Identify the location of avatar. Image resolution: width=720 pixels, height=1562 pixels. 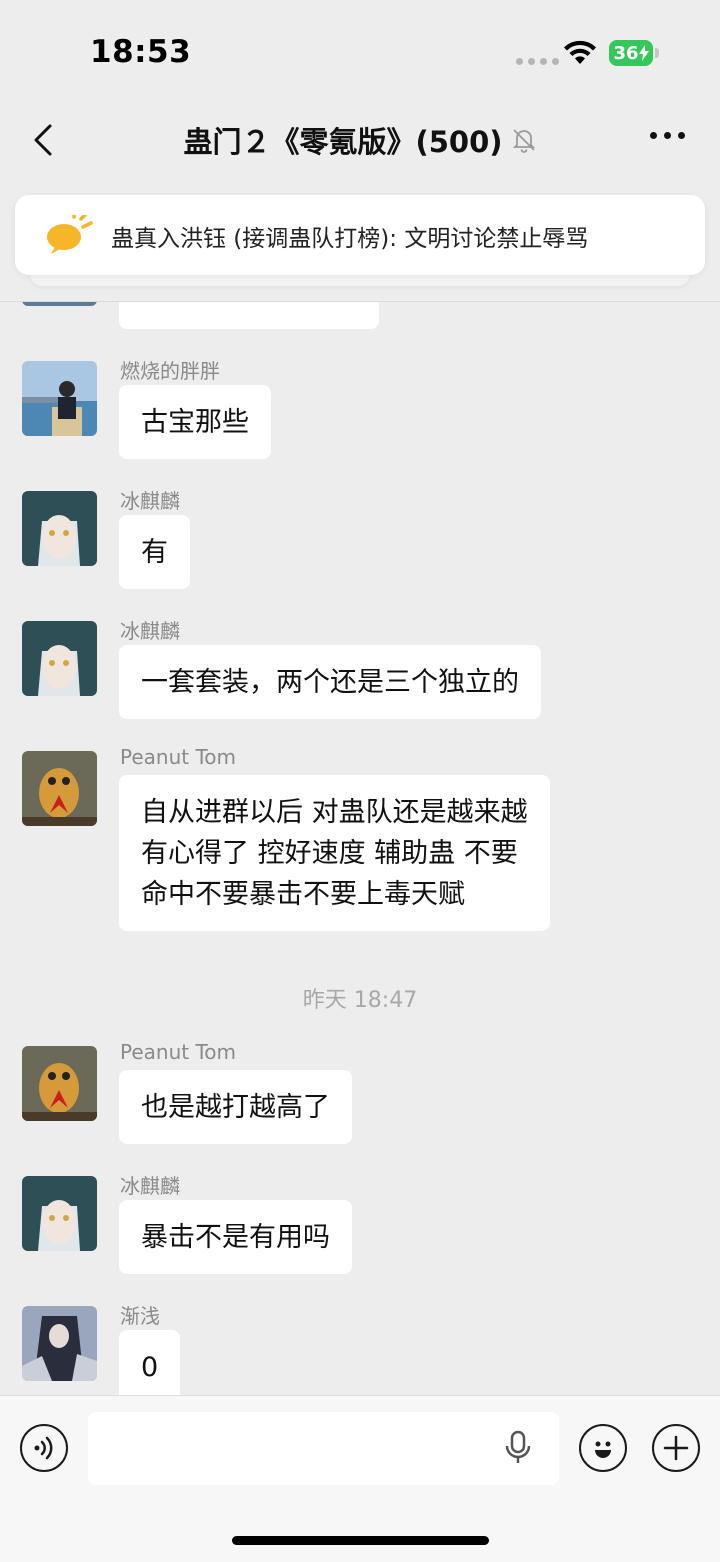
(59, 304).